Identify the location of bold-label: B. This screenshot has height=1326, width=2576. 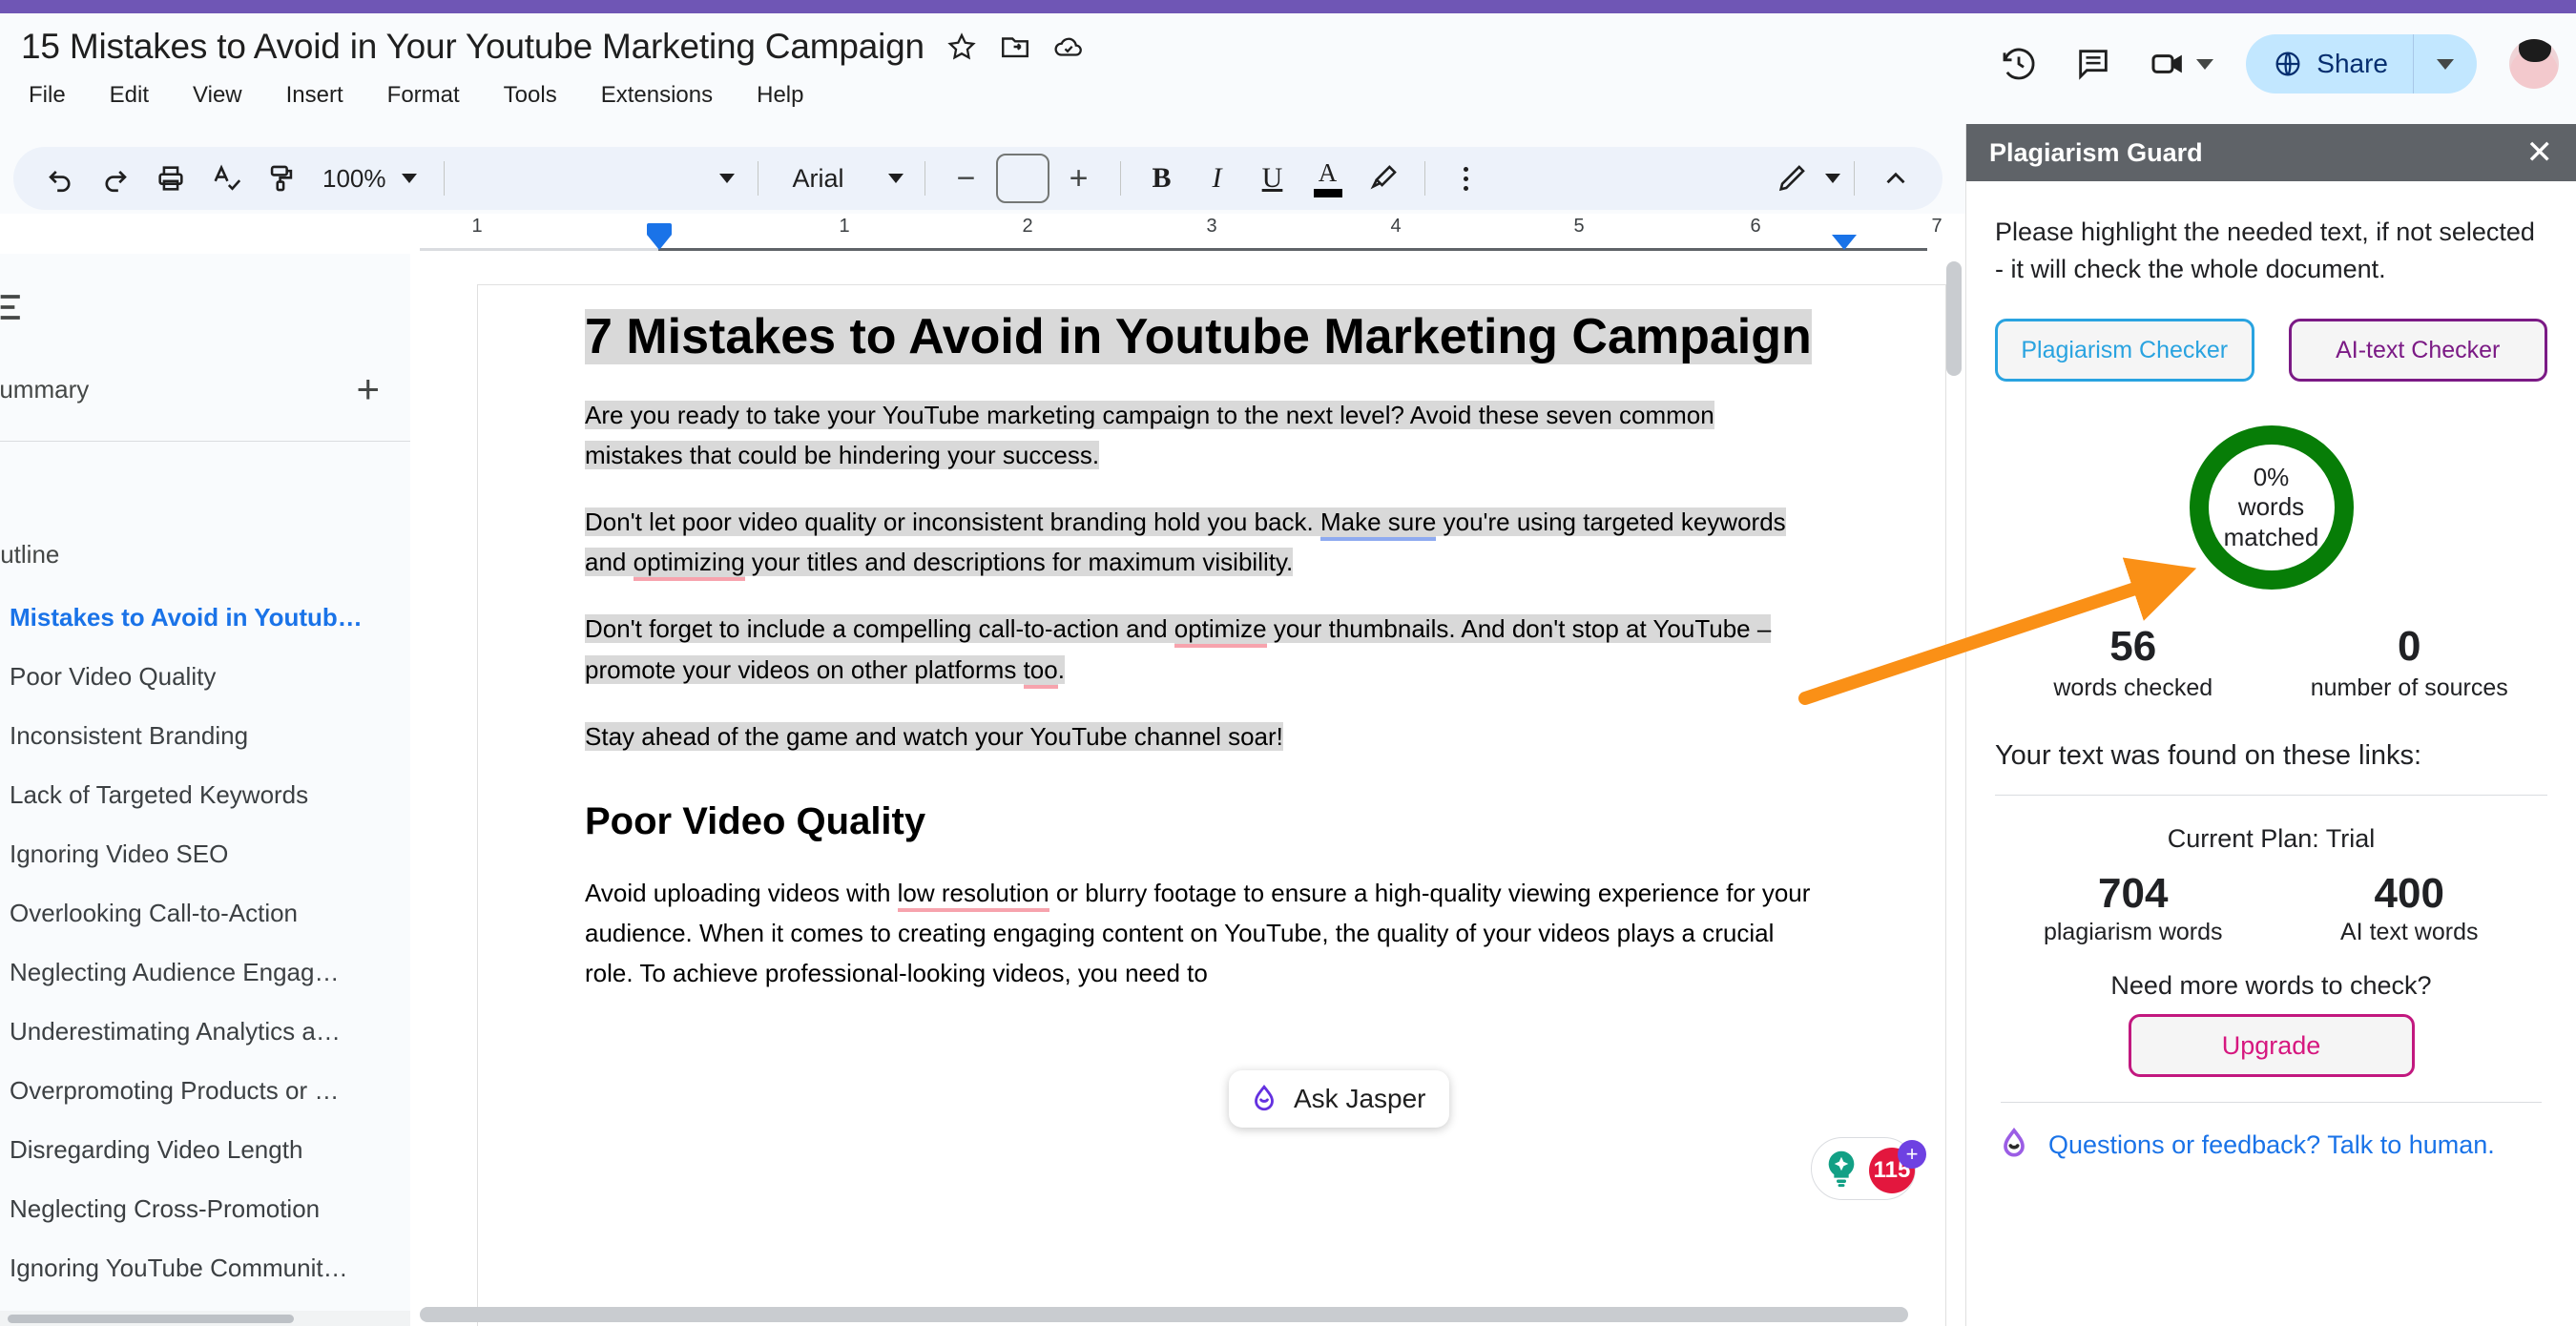
(1162, 178).